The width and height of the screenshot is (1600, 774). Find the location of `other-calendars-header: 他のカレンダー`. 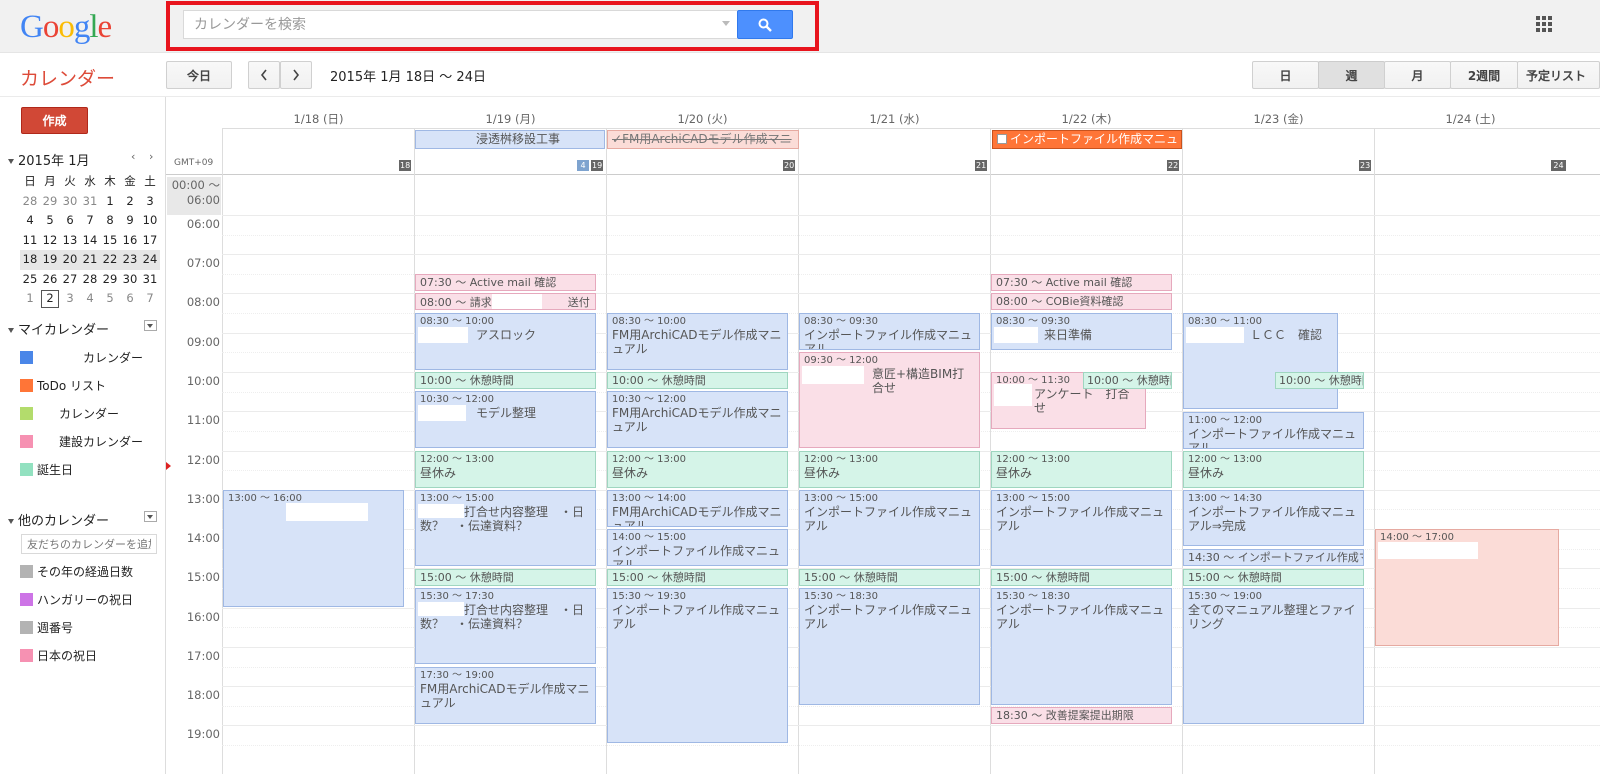

other-calendars-header: 他のカレンダー is located at coordinates (58, 519).